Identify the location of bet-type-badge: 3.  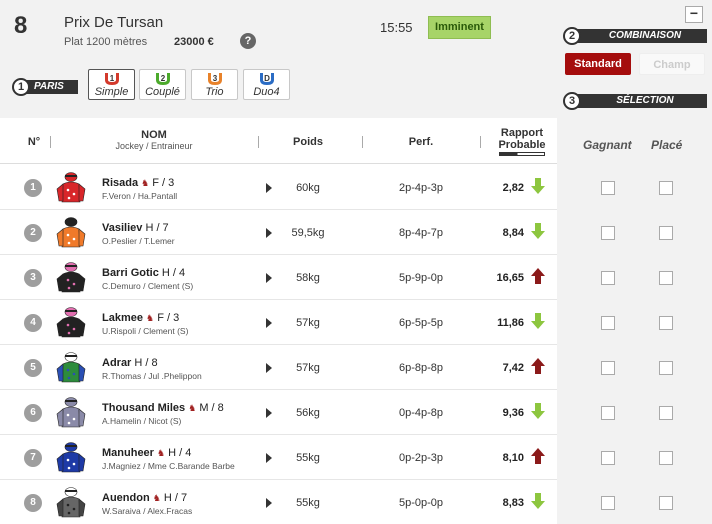
(214, 78).